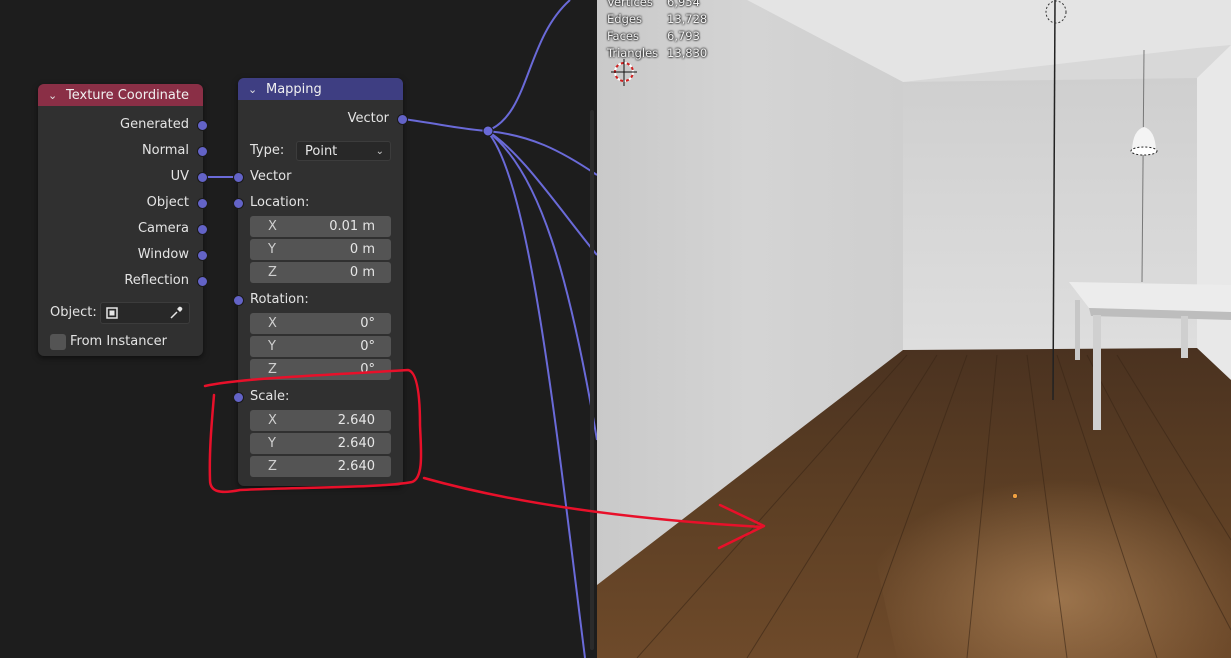  What do you see at coordinates (343, 151) in the screenshot?
I see `type-dropdown: Point ⌄` at bounding box center [343, 151].